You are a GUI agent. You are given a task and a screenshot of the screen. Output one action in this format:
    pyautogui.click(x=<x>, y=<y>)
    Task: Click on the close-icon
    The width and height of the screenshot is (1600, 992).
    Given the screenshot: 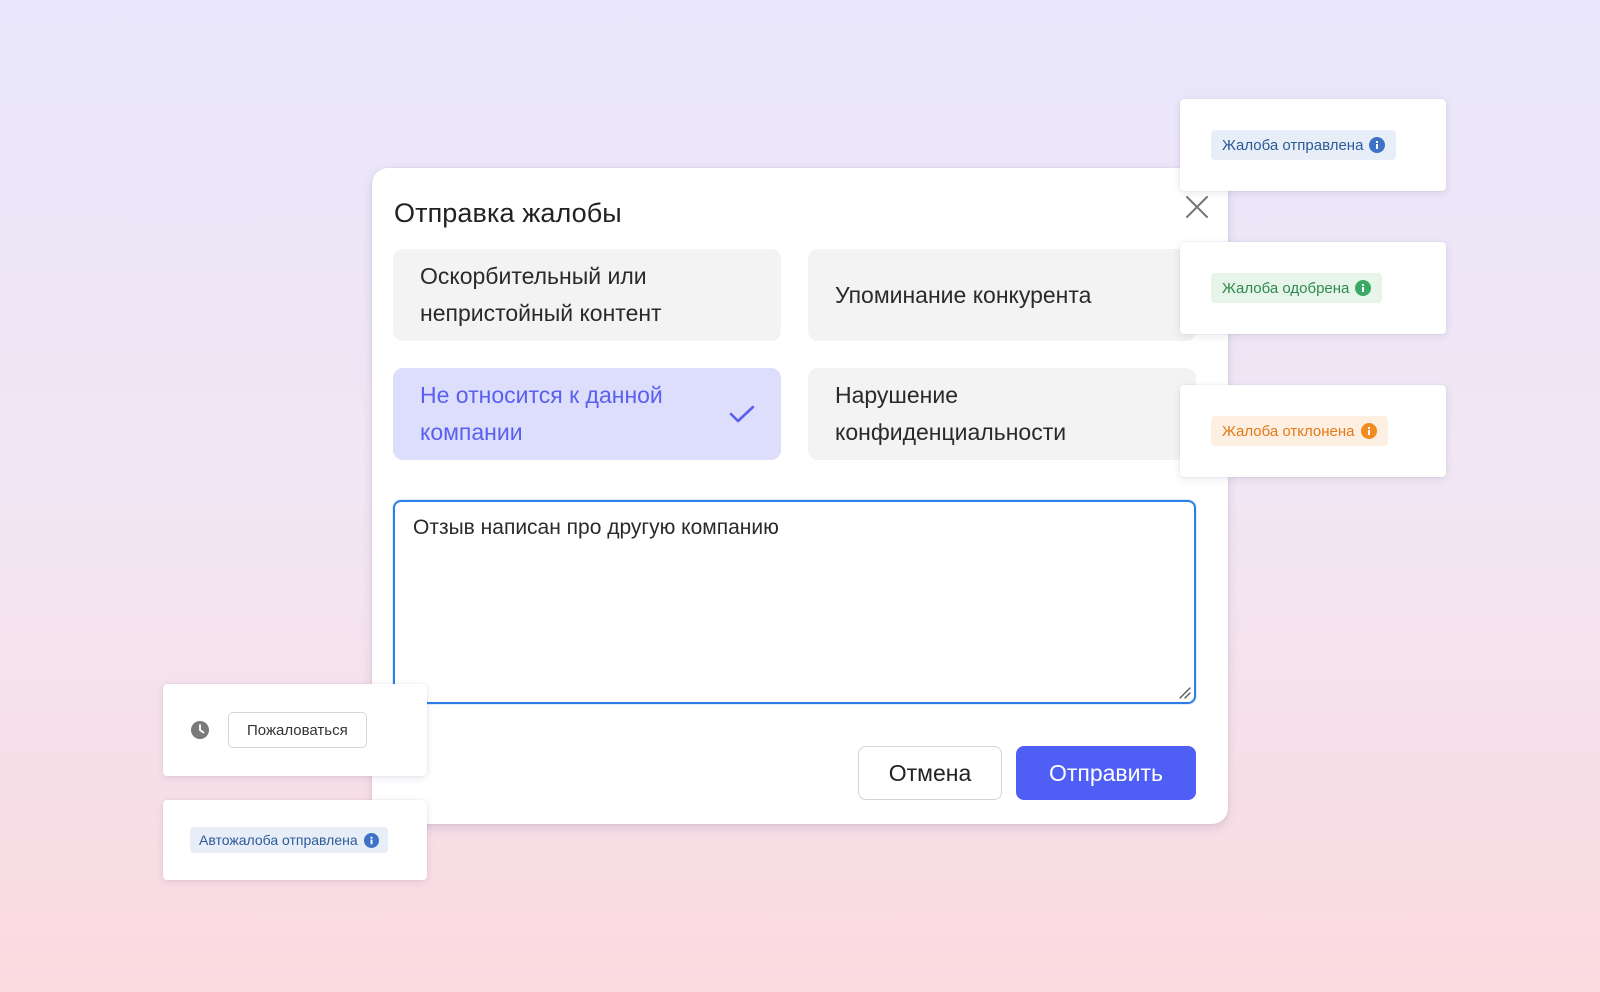 What is the action you would take?
    pyautogui.click(x=1197, y=207)
    